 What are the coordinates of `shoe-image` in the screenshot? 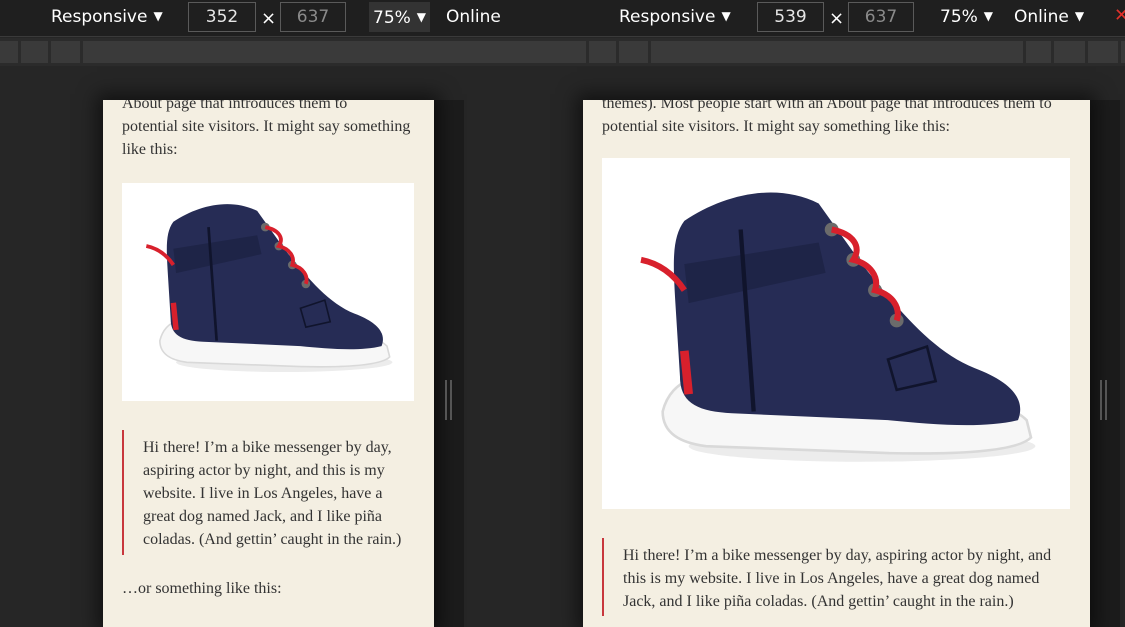 It's located at (268, 292).